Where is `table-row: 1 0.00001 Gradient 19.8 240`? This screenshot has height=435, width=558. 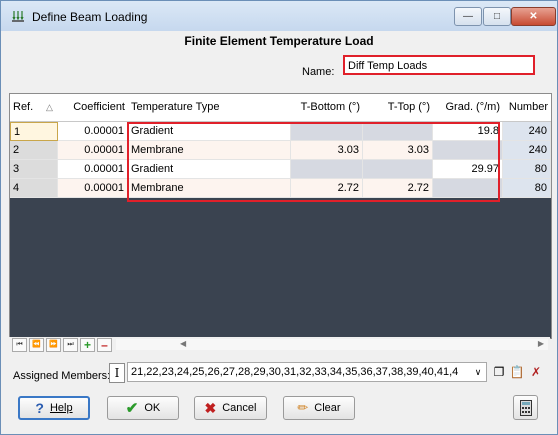 table-row: 1 0.00001 Gradient 19.8 240 is located at coordinates (280, 131).